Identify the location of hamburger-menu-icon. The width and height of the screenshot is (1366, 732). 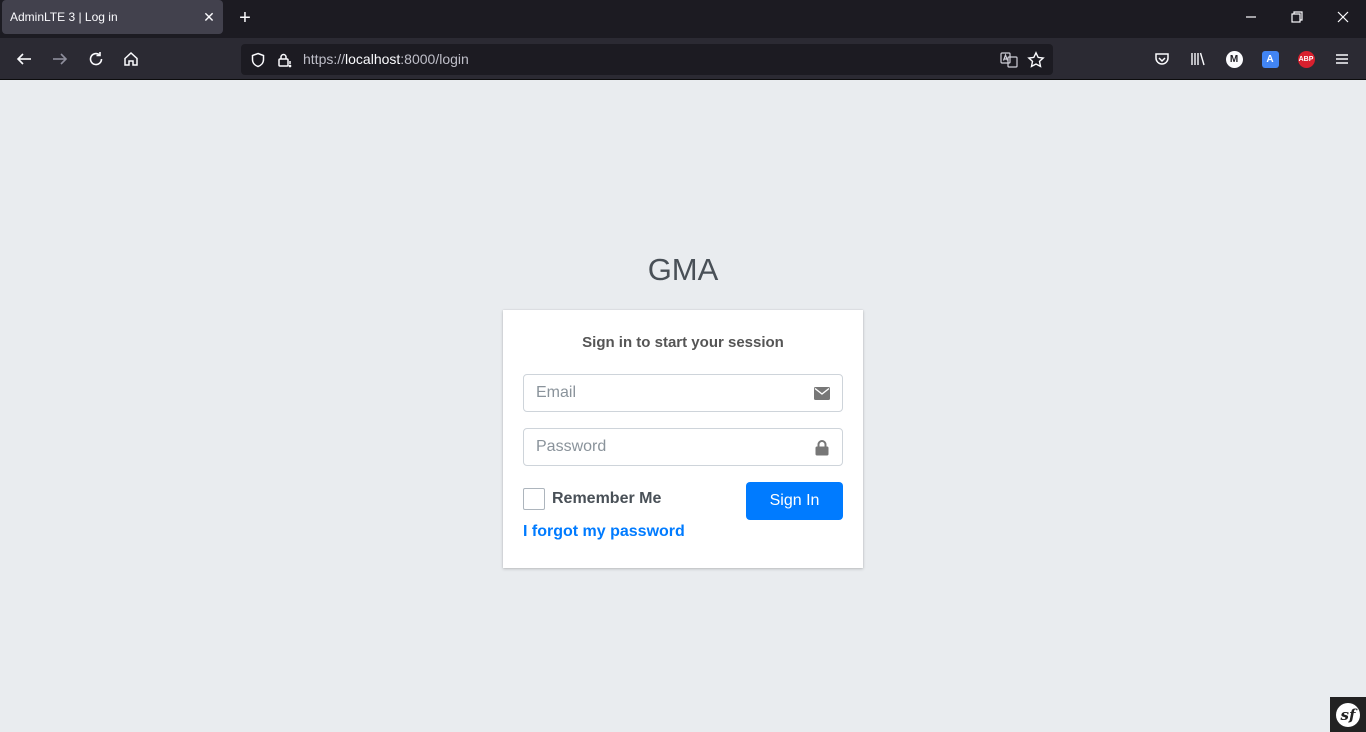
(1342, 59).